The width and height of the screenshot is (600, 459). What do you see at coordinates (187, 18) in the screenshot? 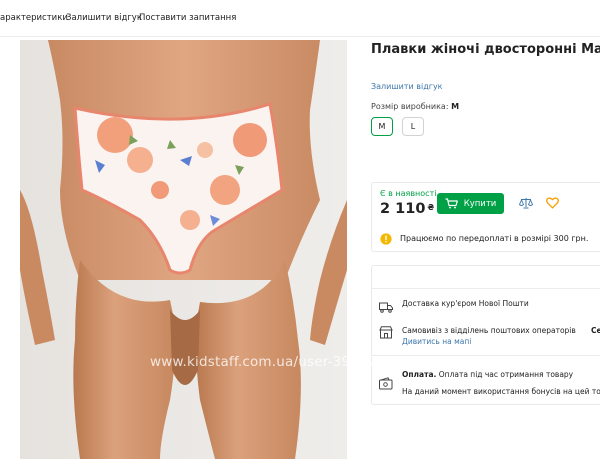
I see `tab-ask-question: Поставити запитання` at bounding box center [187, 18].